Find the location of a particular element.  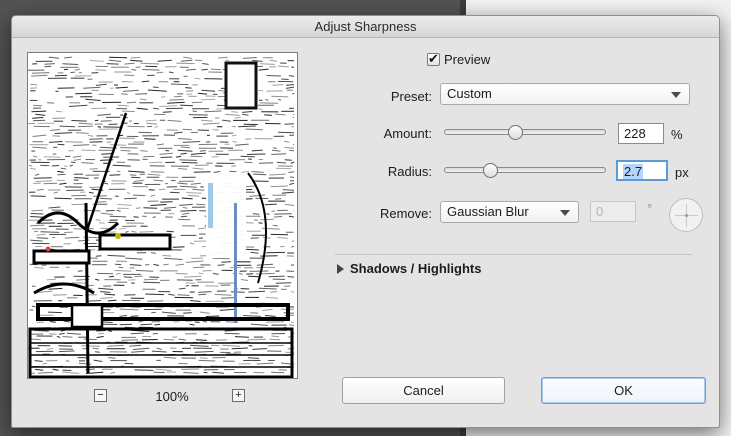

preview-checkbox-label: Preview is located at coordinates (467, 59).